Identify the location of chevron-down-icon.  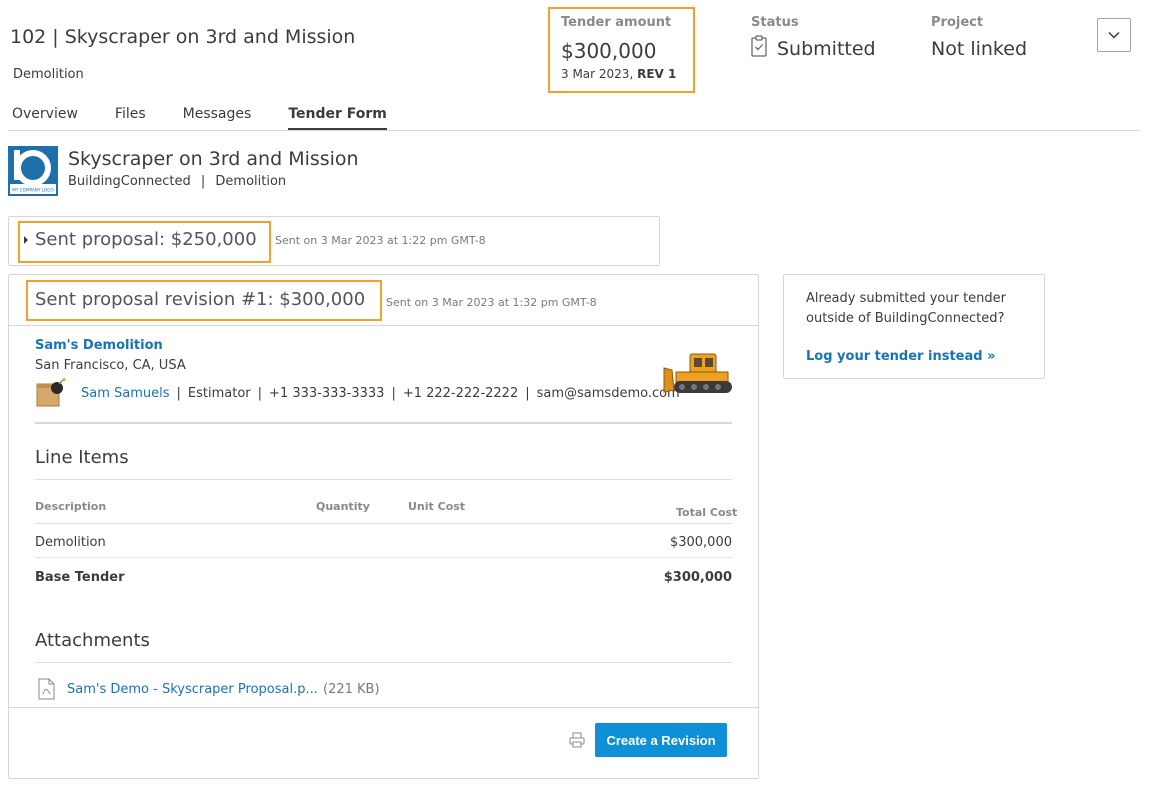
(1114, 35).